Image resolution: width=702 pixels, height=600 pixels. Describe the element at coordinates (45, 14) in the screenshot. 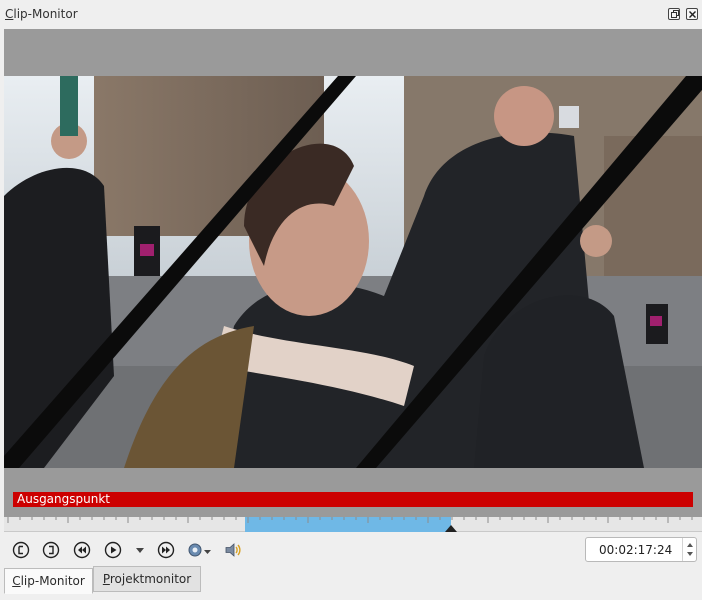

I see `title-text: lip-Monitor` at that location.